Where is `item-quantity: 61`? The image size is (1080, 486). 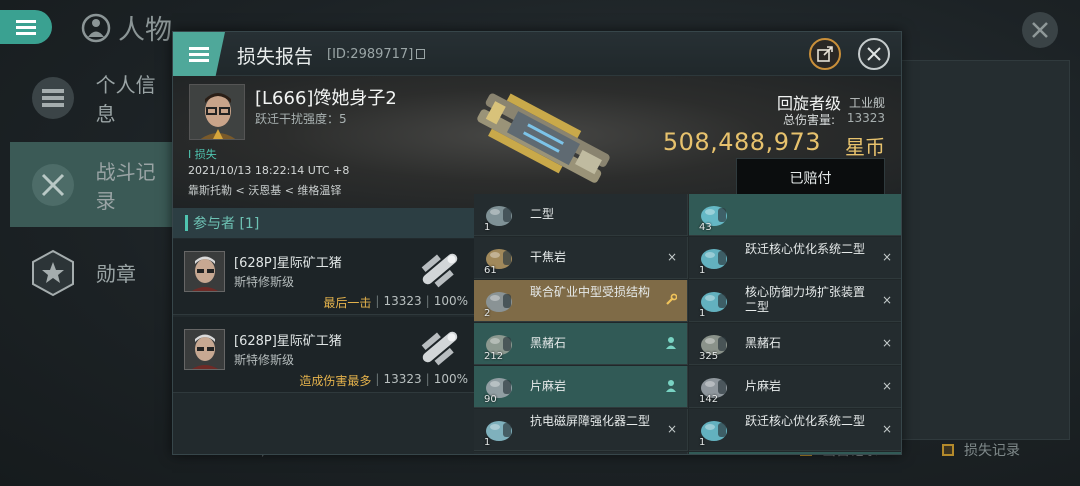 item-quantity: 61 is located at coordinates (490, 270).